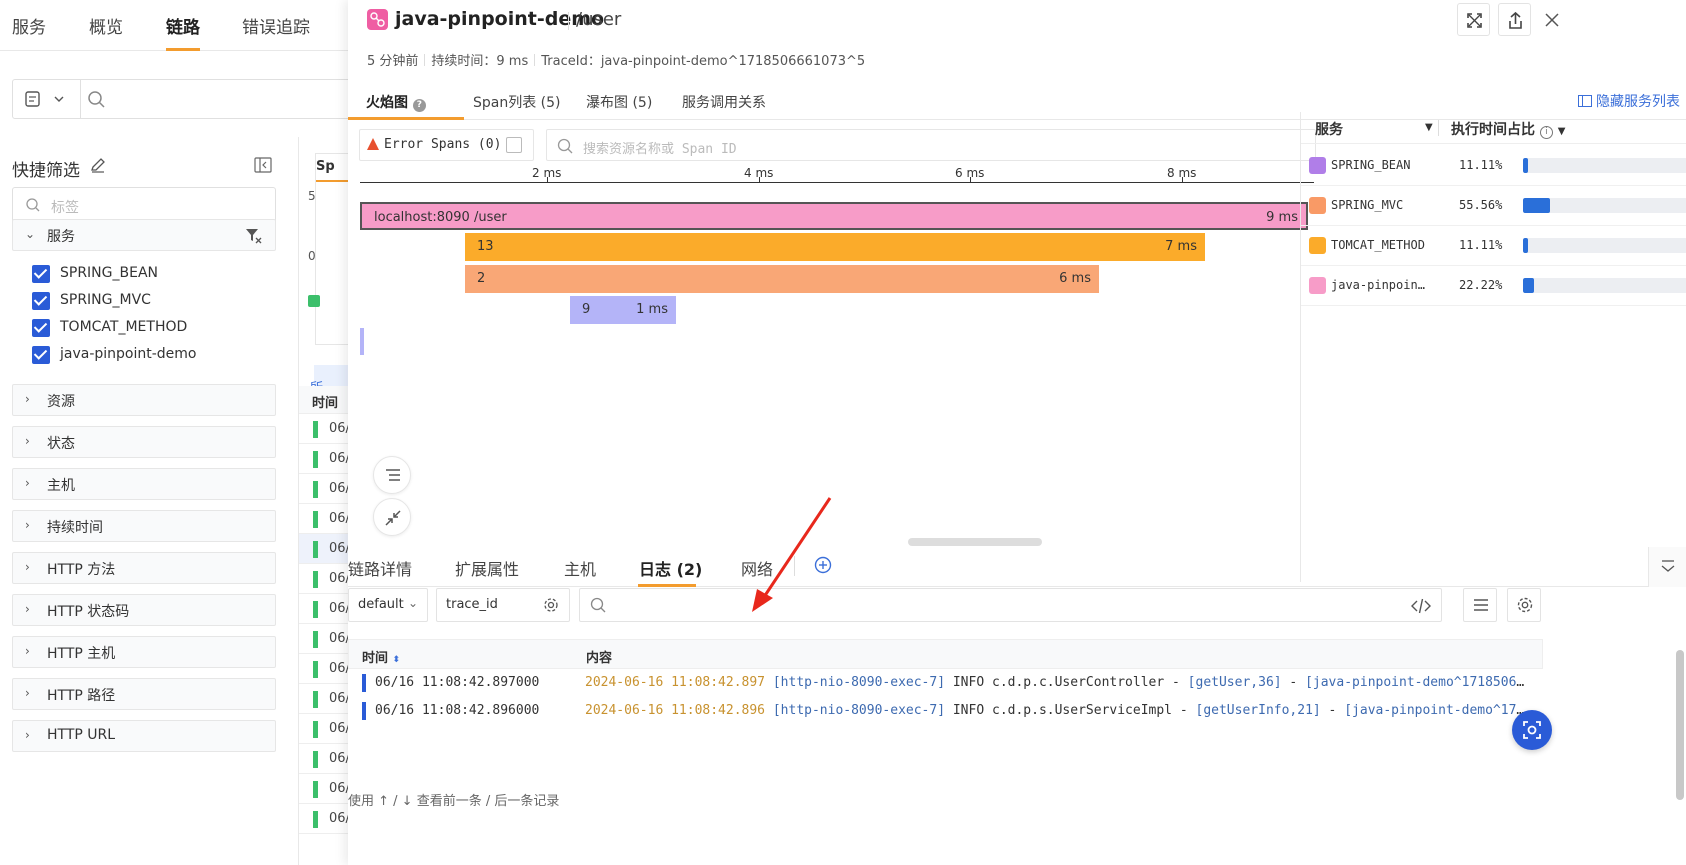 The height and width of the screenshot is (865, 1686). Describe the element at coordinates (392, 475) in the screenshot. I see `list-view-button` at that location.